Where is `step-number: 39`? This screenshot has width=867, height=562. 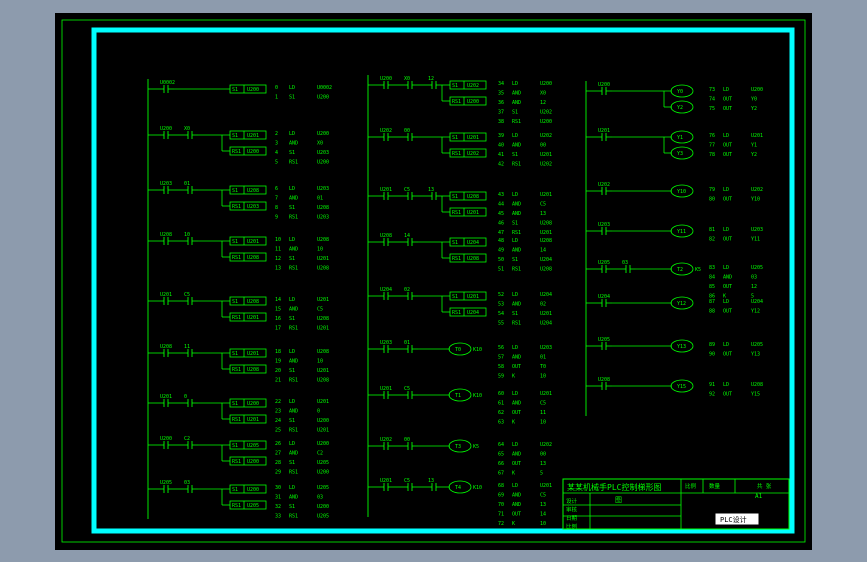
step-number: 39 is located at coordinates (501, 136).